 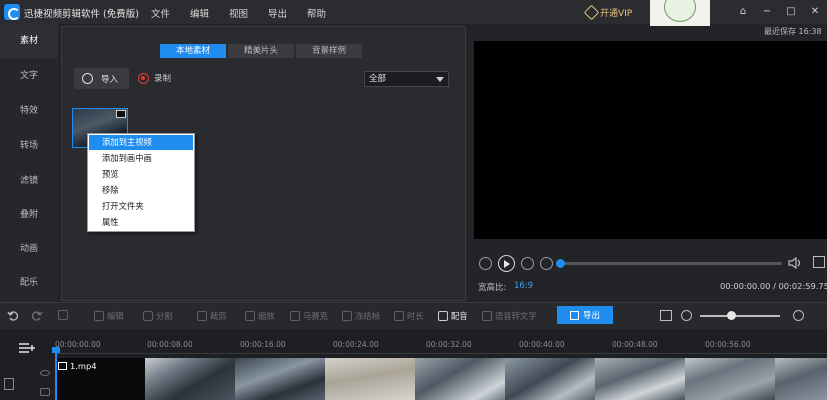 What do you see at coordinates (378, 79) in the screenshot?
I see `filter-value: 全部` at bounding box center [378, 79].